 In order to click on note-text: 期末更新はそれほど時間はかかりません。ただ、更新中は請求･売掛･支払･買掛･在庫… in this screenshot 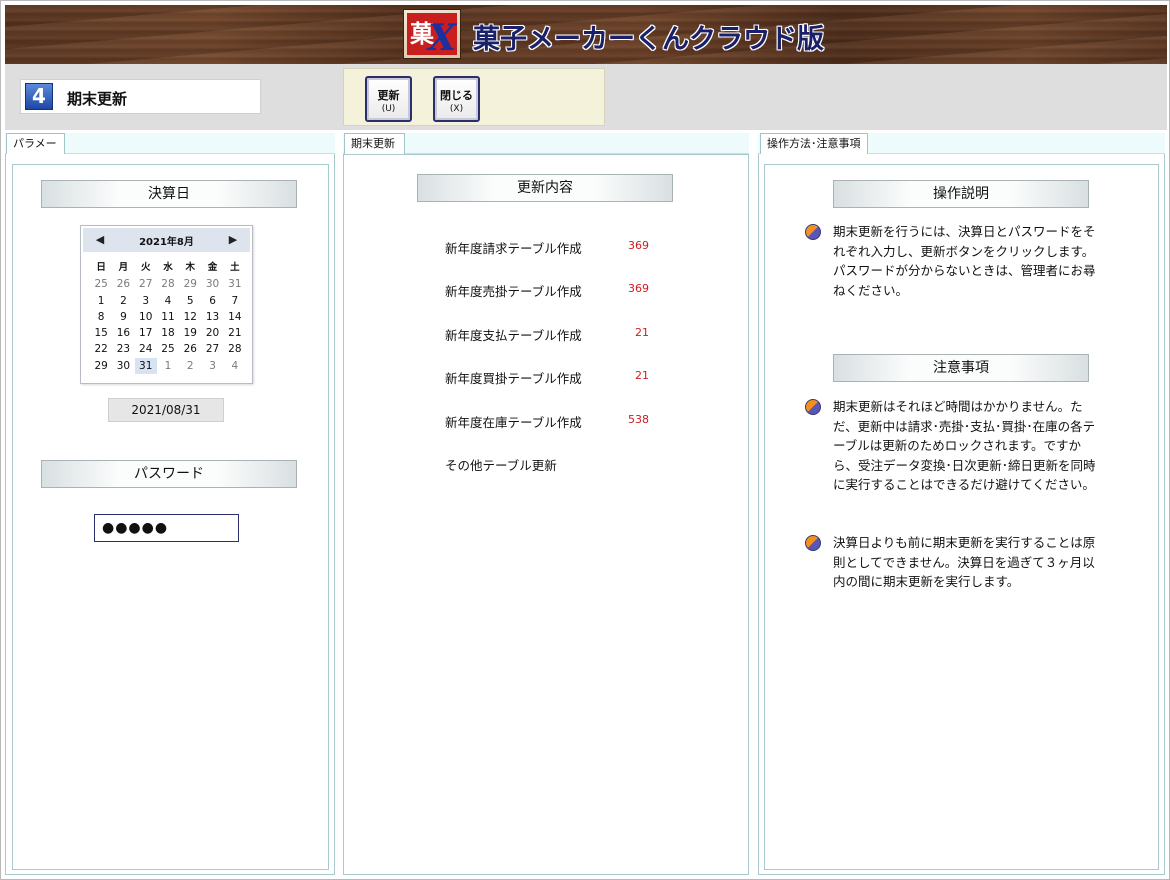, I will do `click(964, 445)`.